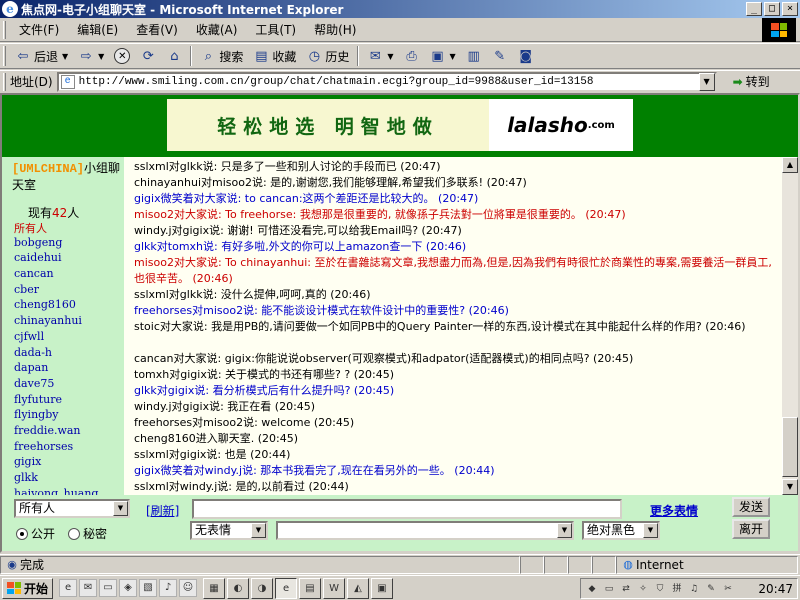  I want to click on home-button: ⌂, so click(174, 56).